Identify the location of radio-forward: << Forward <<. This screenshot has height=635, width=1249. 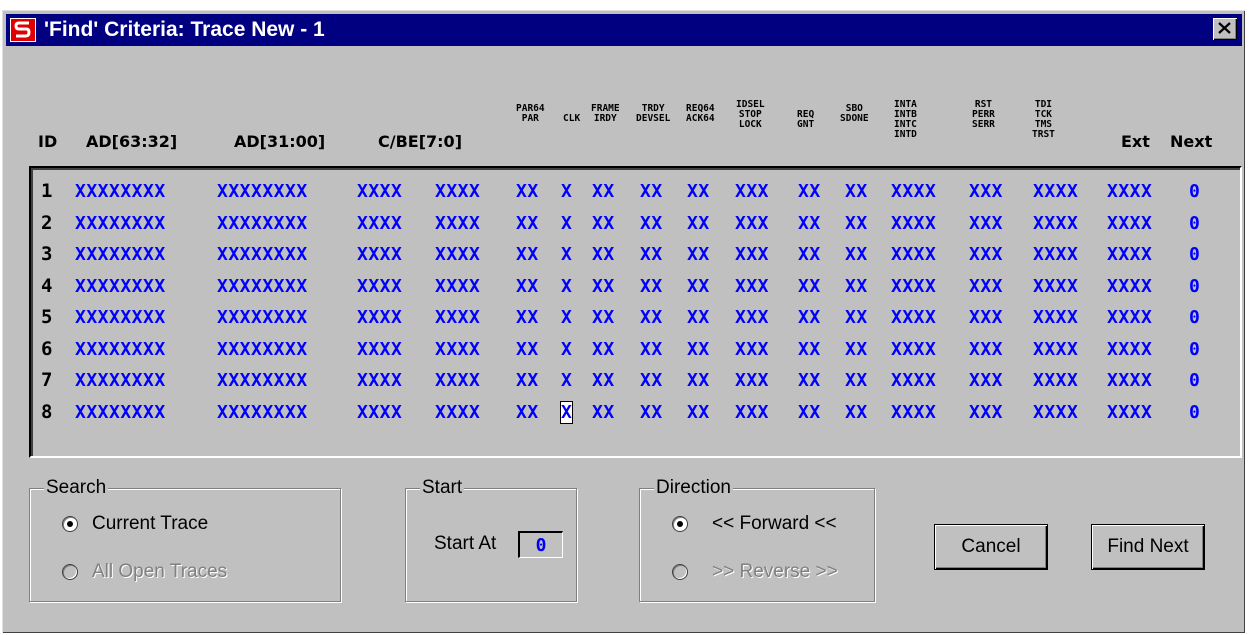
(754, 524).